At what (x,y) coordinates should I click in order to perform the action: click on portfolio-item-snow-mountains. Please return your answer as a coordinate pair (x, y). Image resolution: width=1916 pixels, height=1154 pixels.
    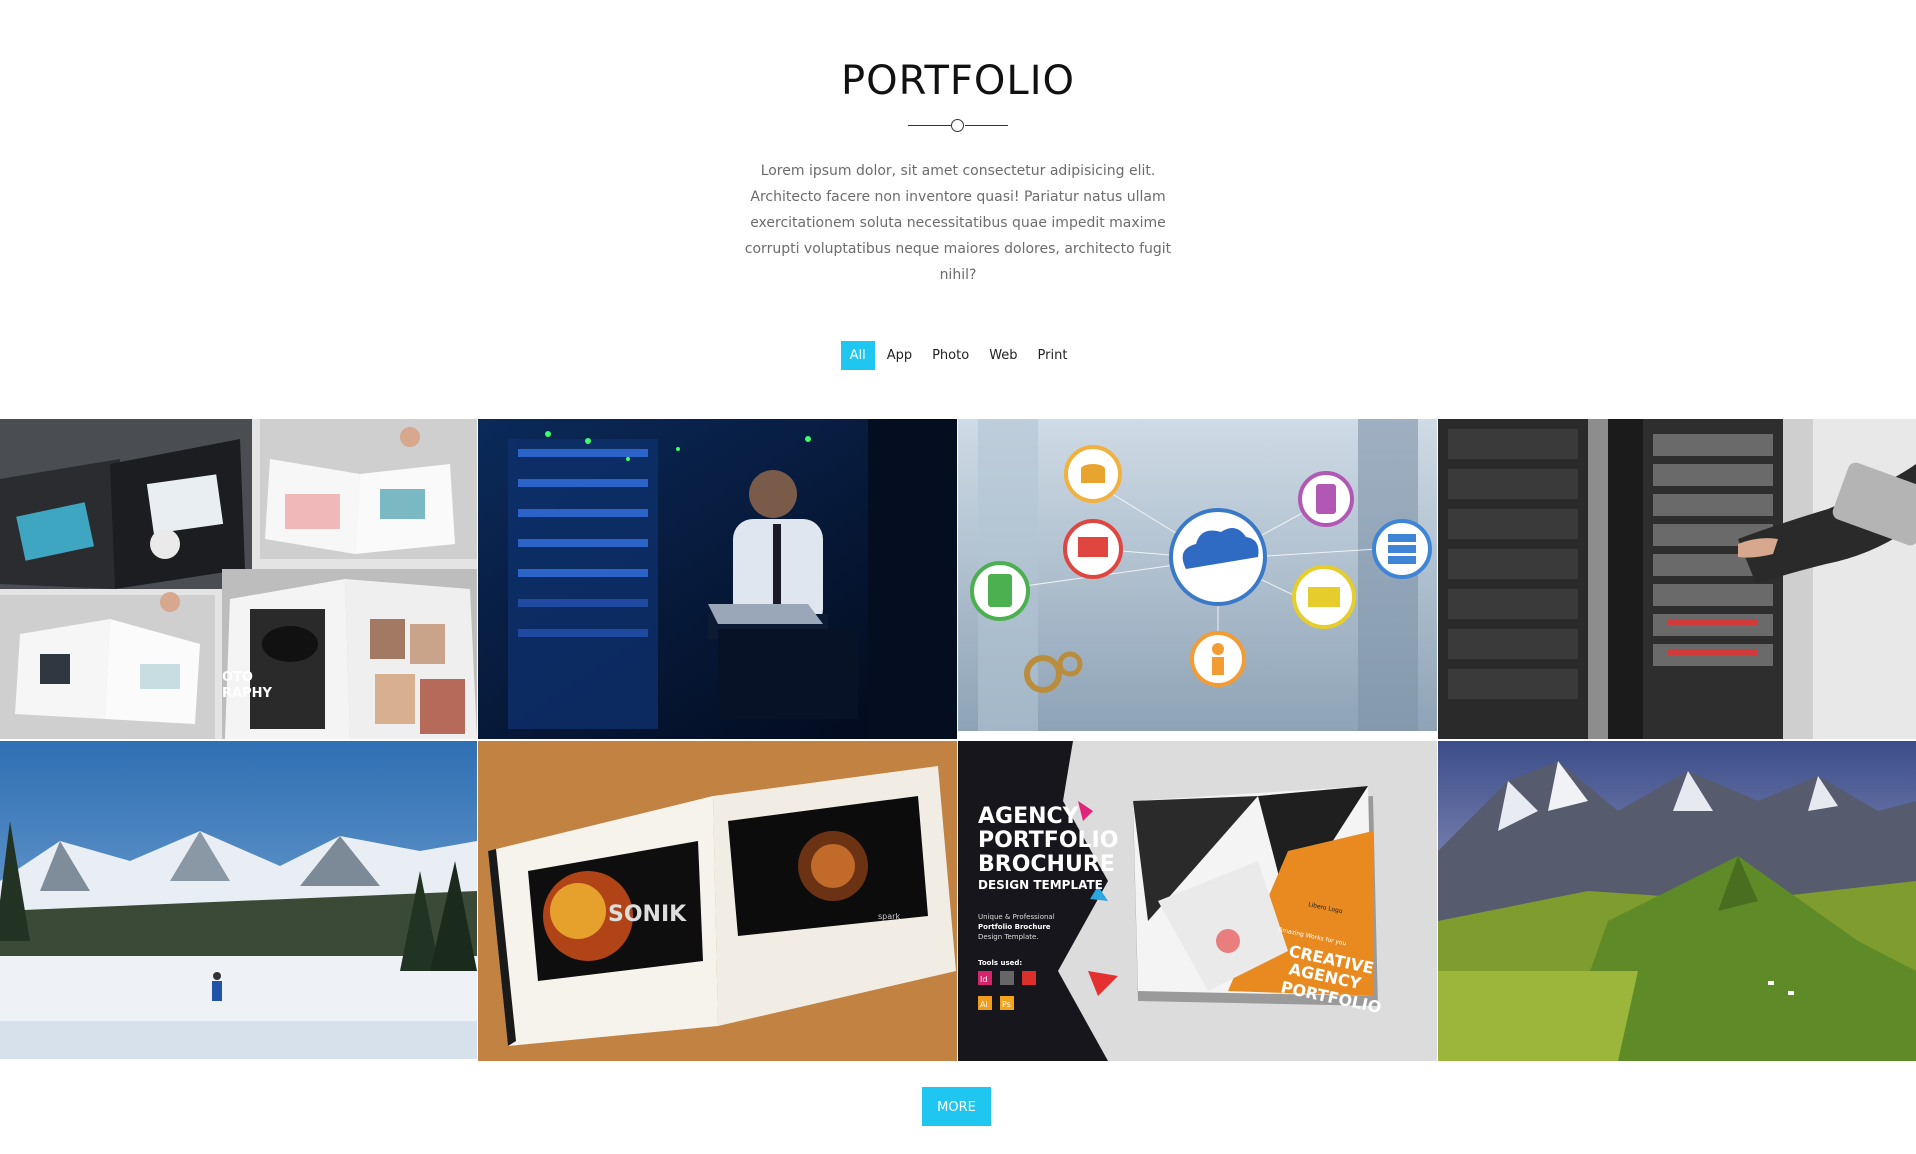
    Looking at the image, I should click on (238, 900).